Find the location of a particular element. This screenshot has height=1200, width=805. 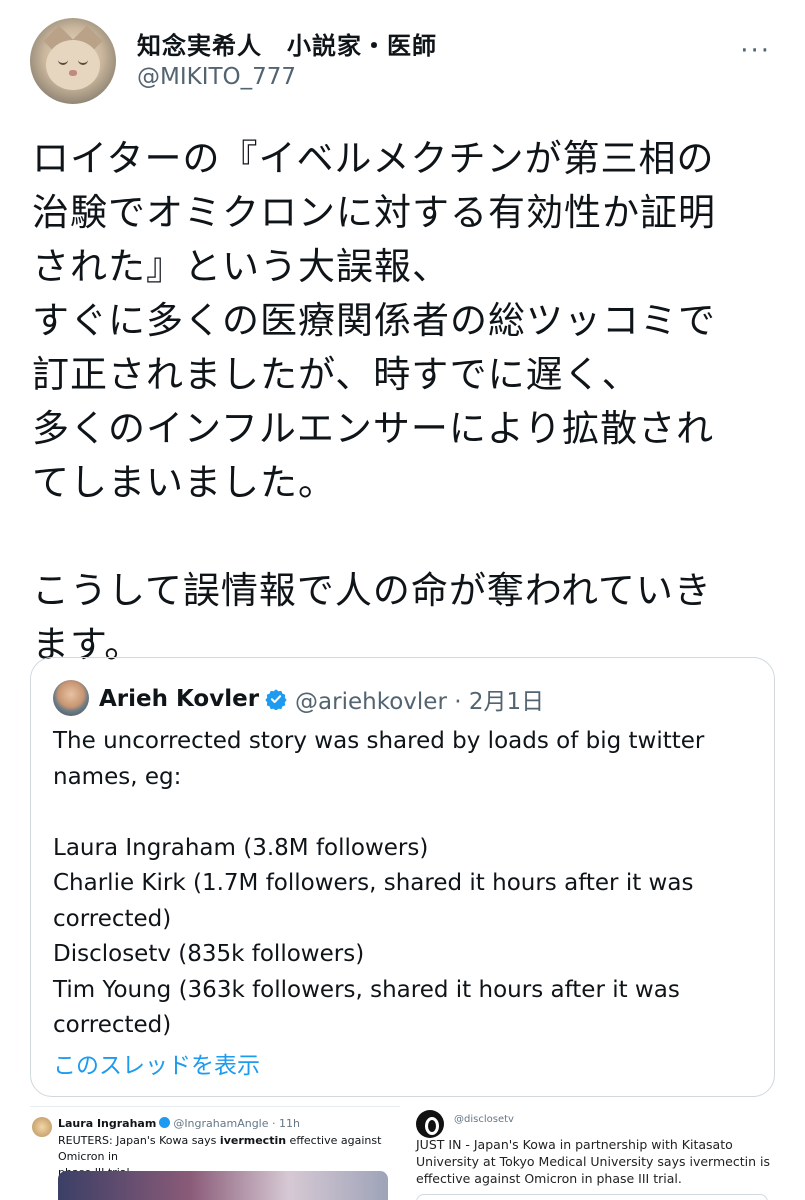

author-display-name: 知念実希人 小説家・医師 is located at coordinates (287, 43).